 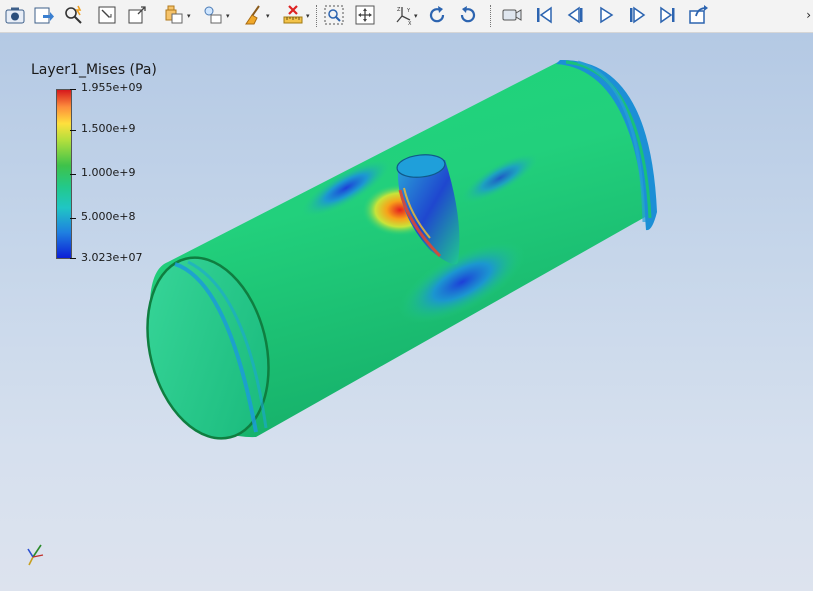 I want to click on legend-tick-label: 3.023e+07, so click(x=112, y=257).